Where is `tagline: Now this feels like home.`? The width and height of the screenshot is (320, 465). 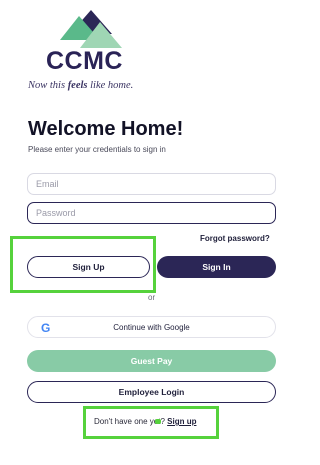
tagline: Now this feels like home. is located at coordinates (80, 85).